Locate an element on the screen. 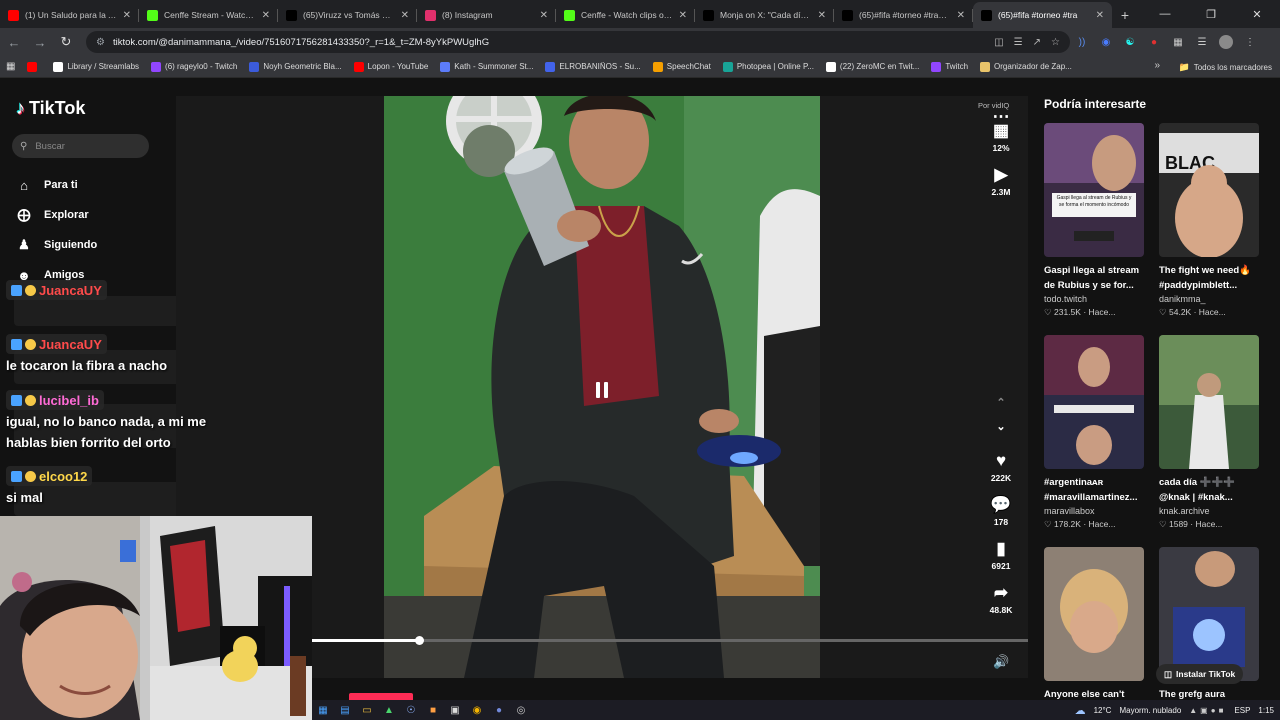 The width and height of the screenshot is (1280, 720). app-green-icon: ▲ is located at coordinates (389, 710).